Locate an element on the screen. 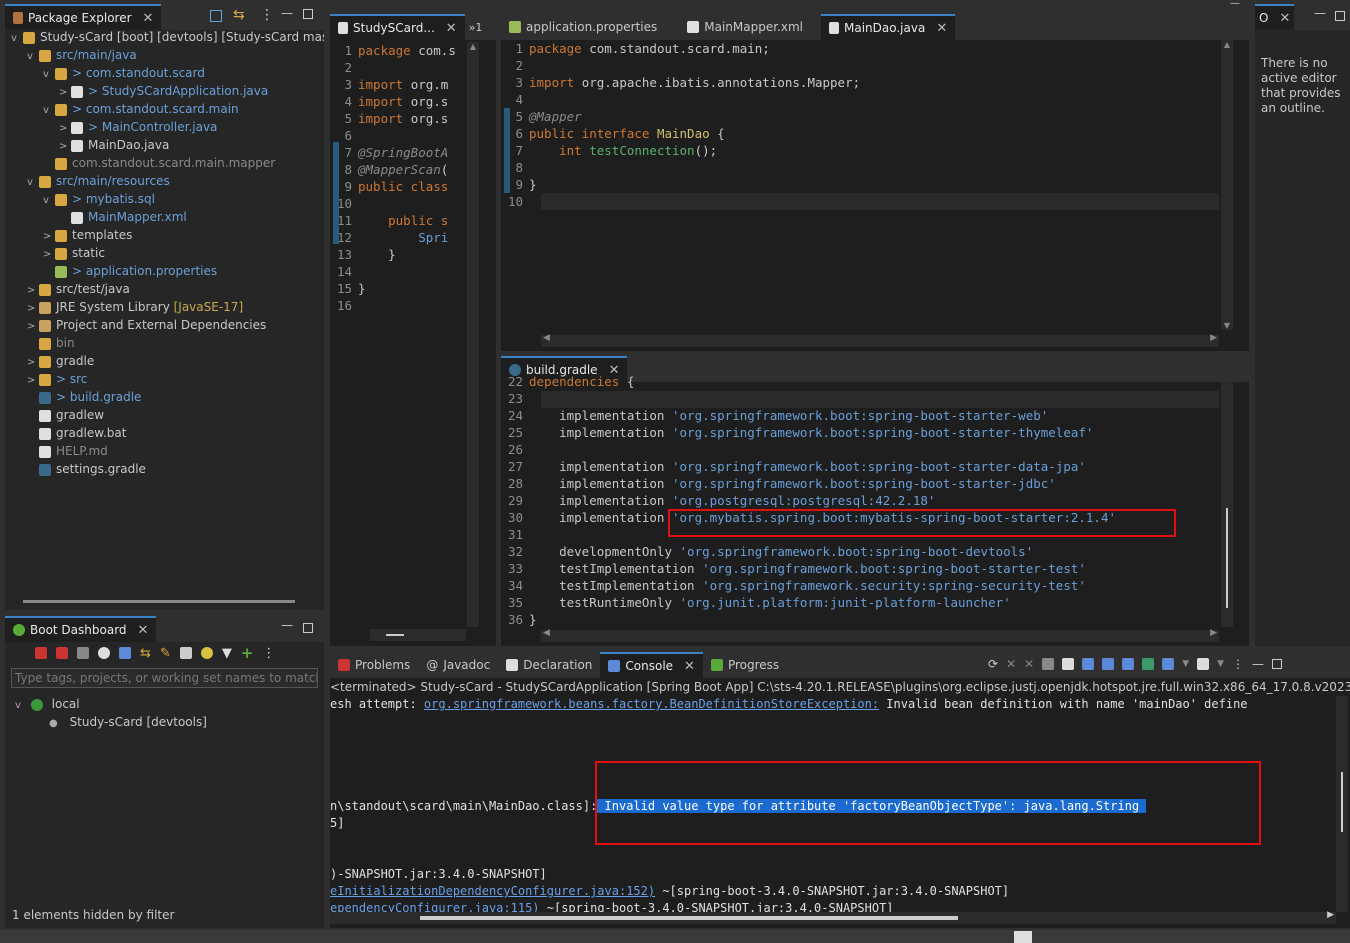 Image resolution: width=1350 pixels, height=943 pixels. start-icon is located at coordinates (41, 653).